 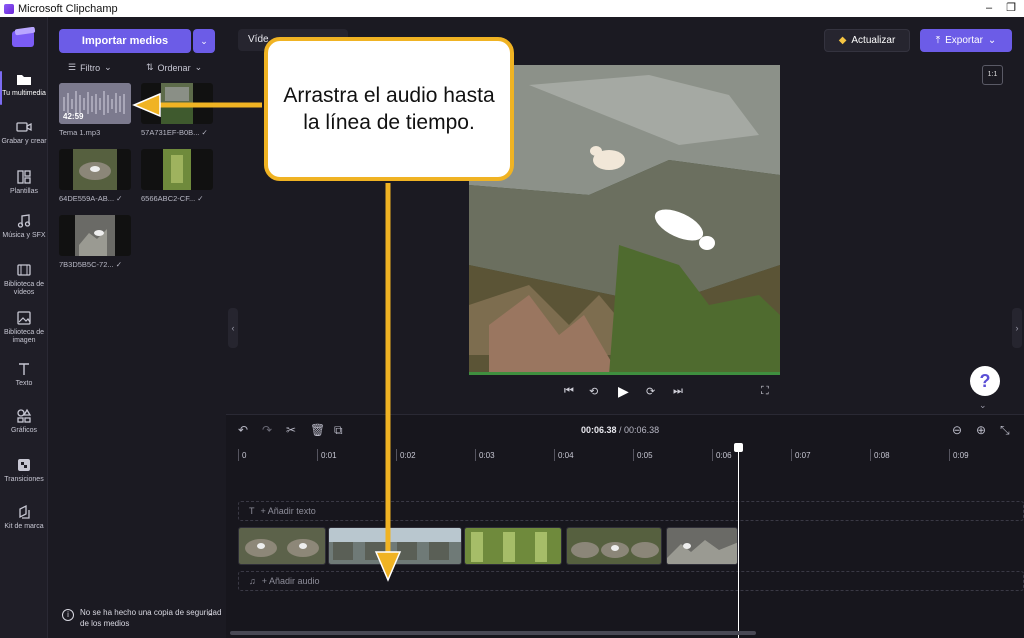 I want to click on info-icon: i, so click(x=68, y=615).